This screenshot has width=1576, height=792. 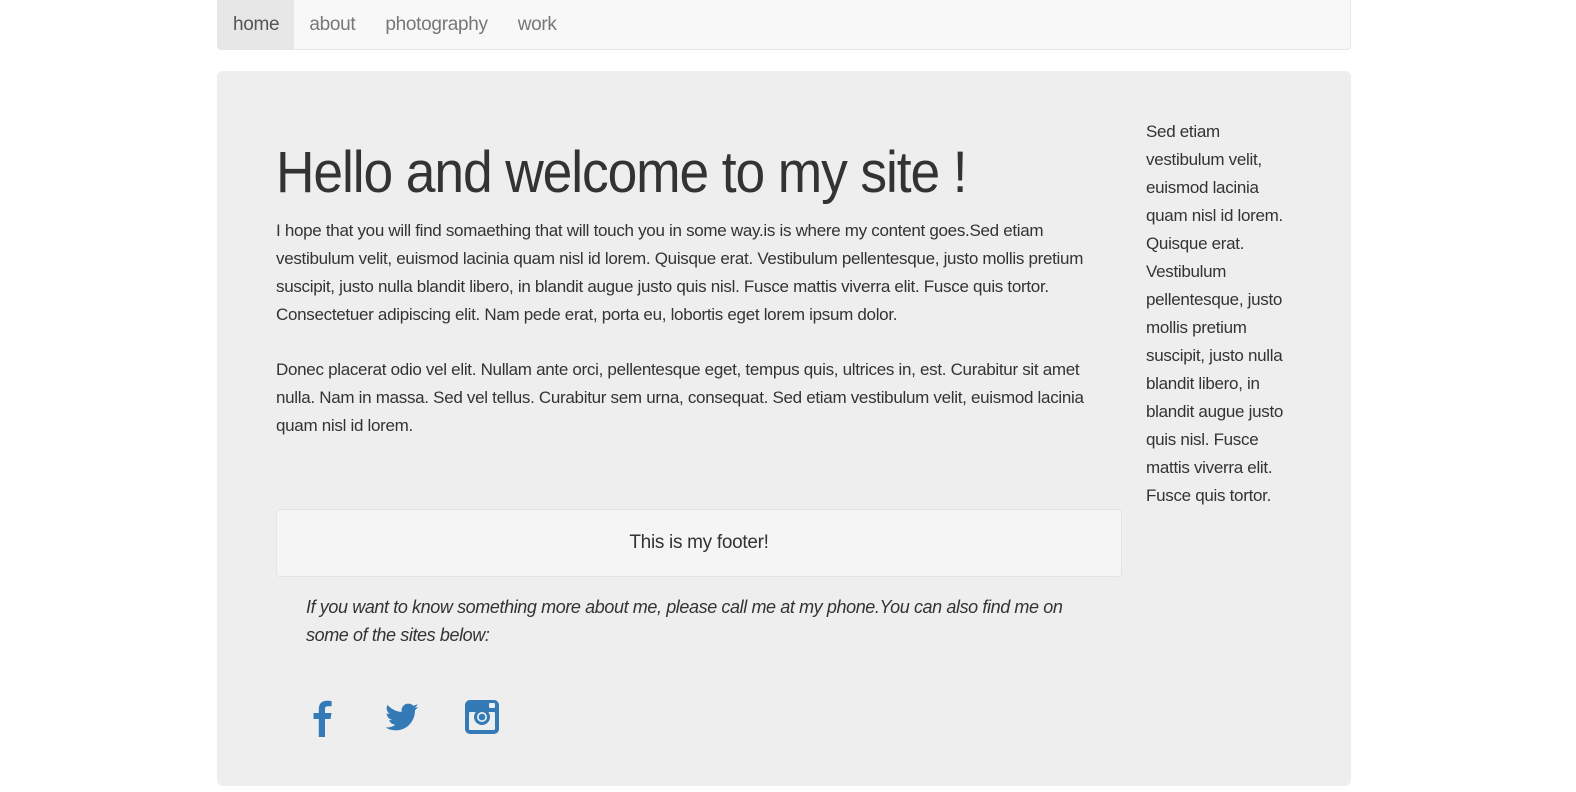 What do you see at coordinates (256, 24) in the screenshot?
I see `nav-item-home: home` at bounding box center [256, 24].